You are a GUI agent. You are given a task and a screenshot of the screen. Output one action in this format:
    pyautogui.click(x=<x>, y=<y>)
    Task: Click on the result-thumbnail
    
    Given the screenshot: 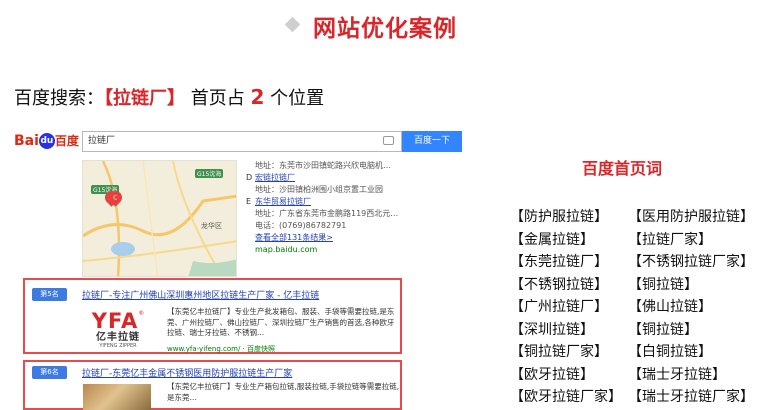 What is the action you would take?
    pyautogui.click(x=117, y=397)
    